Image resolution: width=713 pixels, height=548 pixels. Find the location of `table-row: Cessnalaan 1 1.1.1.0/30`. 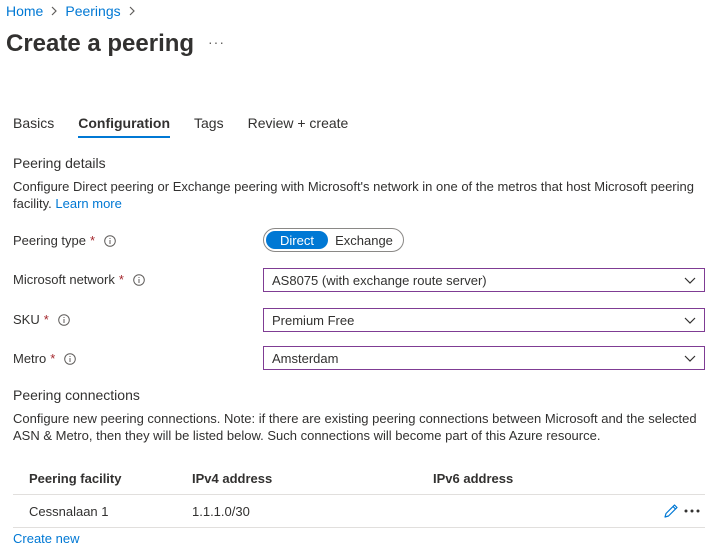

table-row: Cessnalaan 1 1.1.1.0/30 is located at coordinates (359, 511).